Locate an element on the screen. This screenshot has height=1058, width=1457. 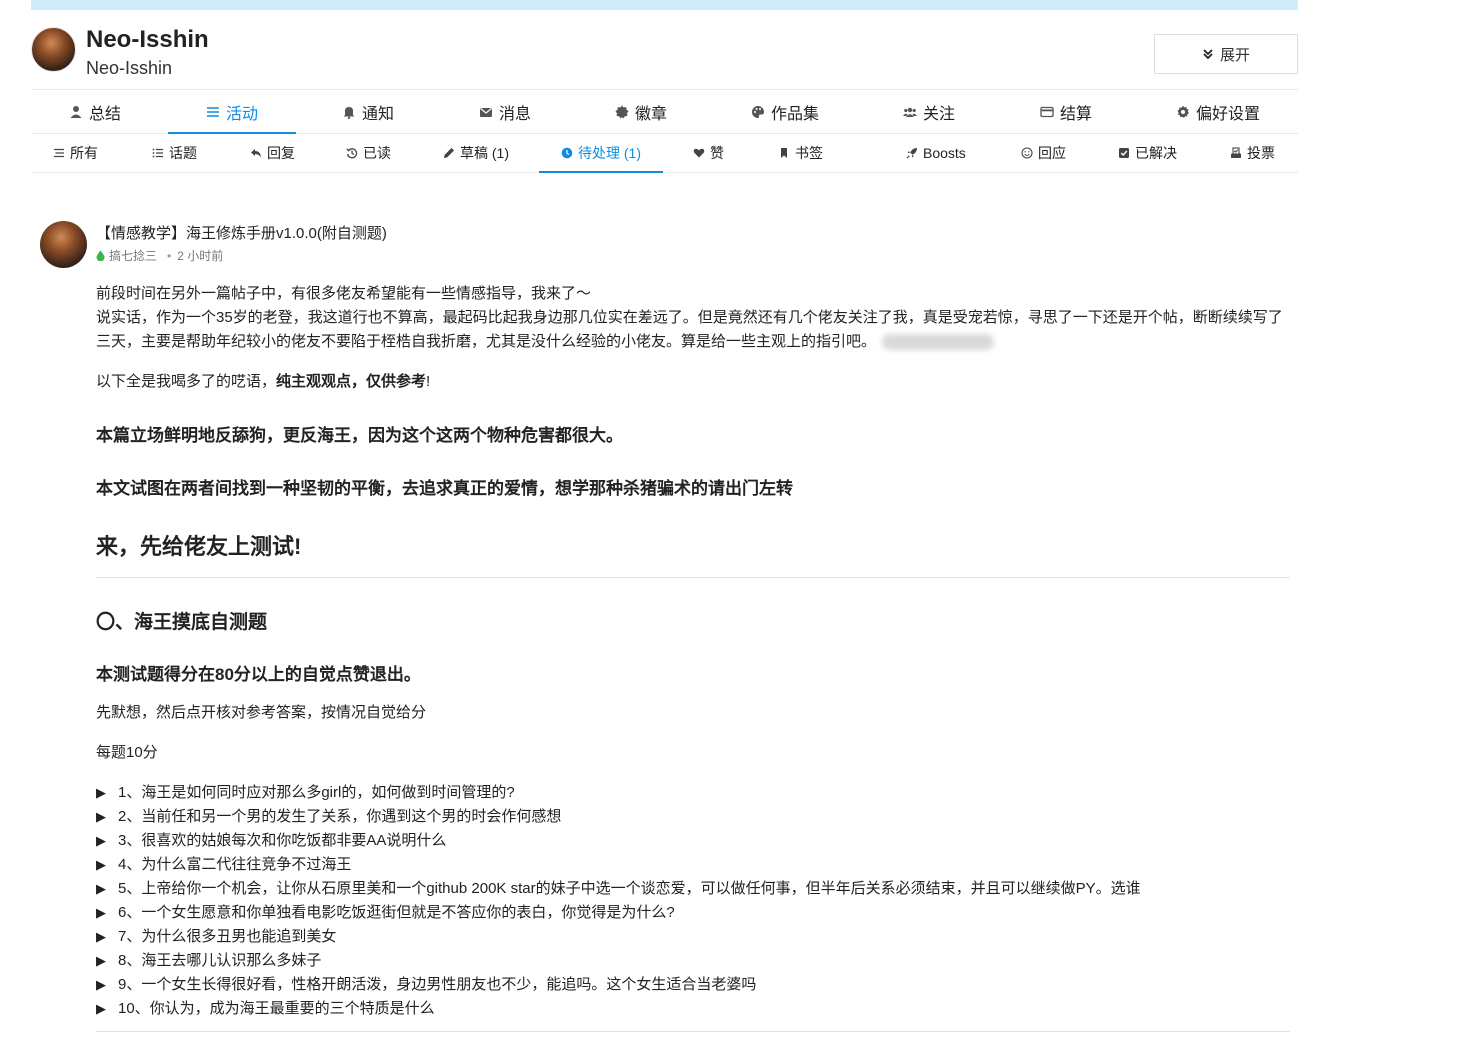
subtab-label: 赞 is located at coordinates (717, 153).